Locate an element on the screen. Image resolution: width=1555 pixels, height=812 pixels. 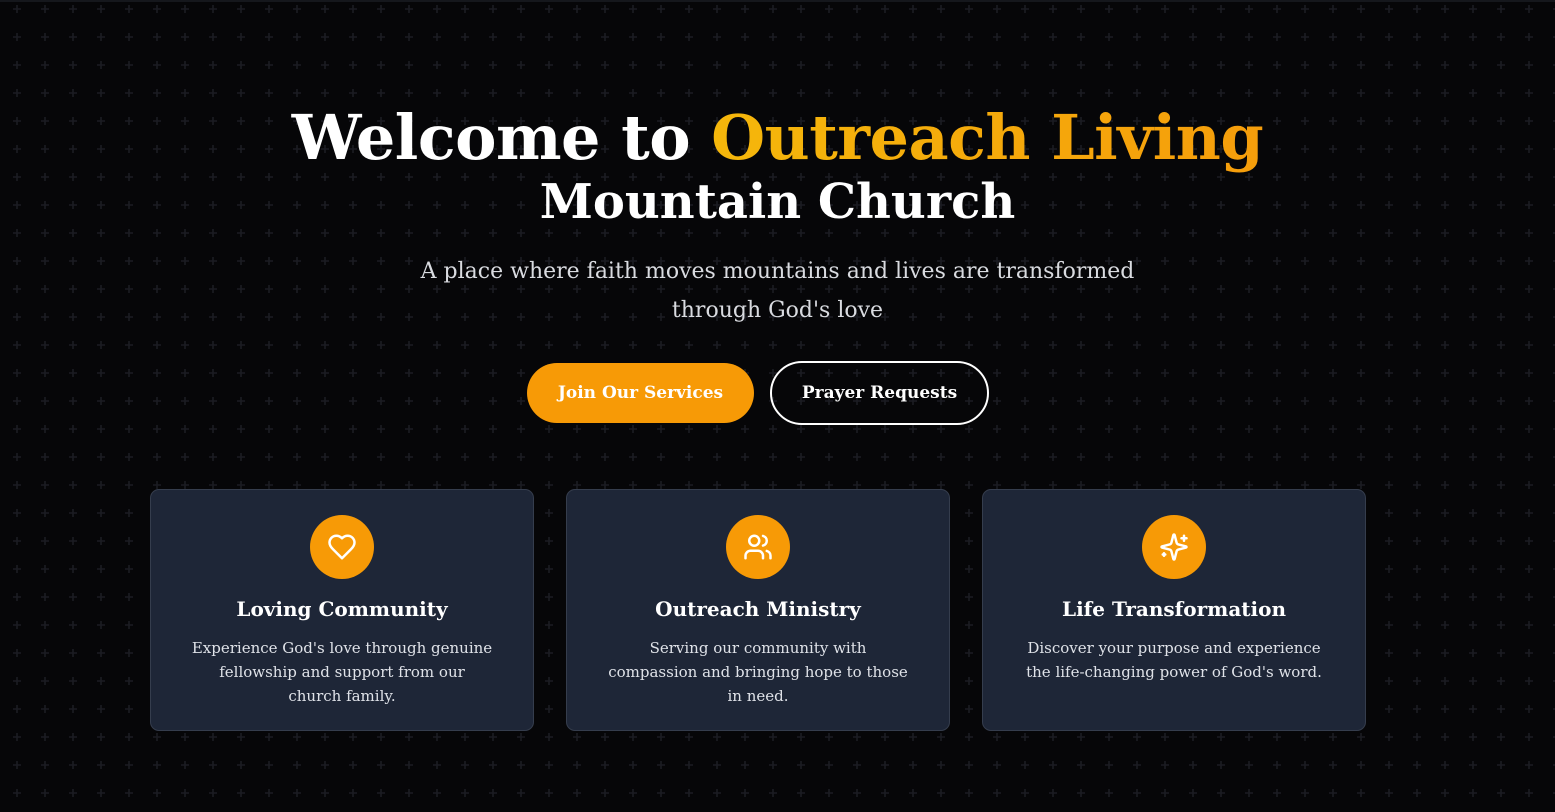
card-title: Life Transformation is located at coordinates (1174, 609).